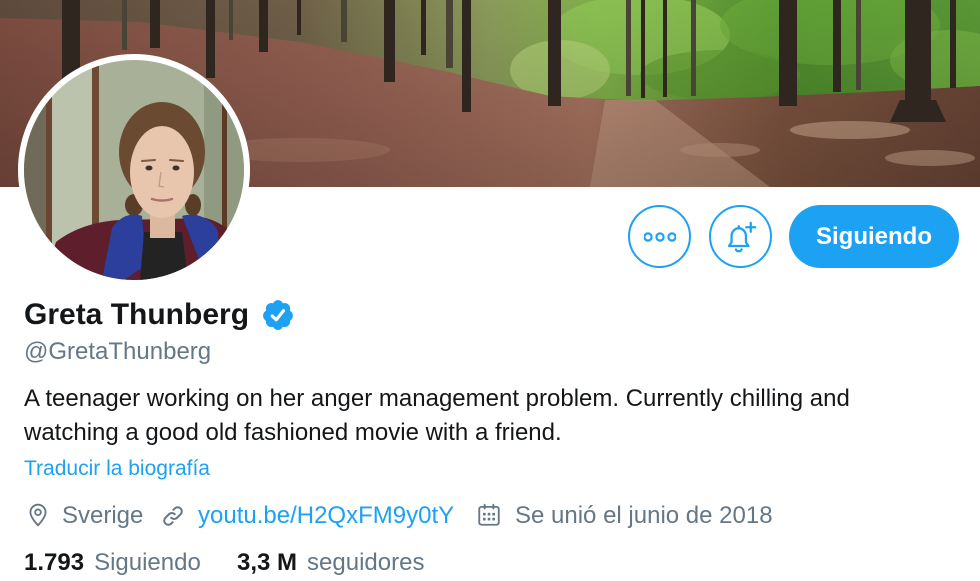  I want to click on display-name-row: Greta Thunberg, so click(159, 315).